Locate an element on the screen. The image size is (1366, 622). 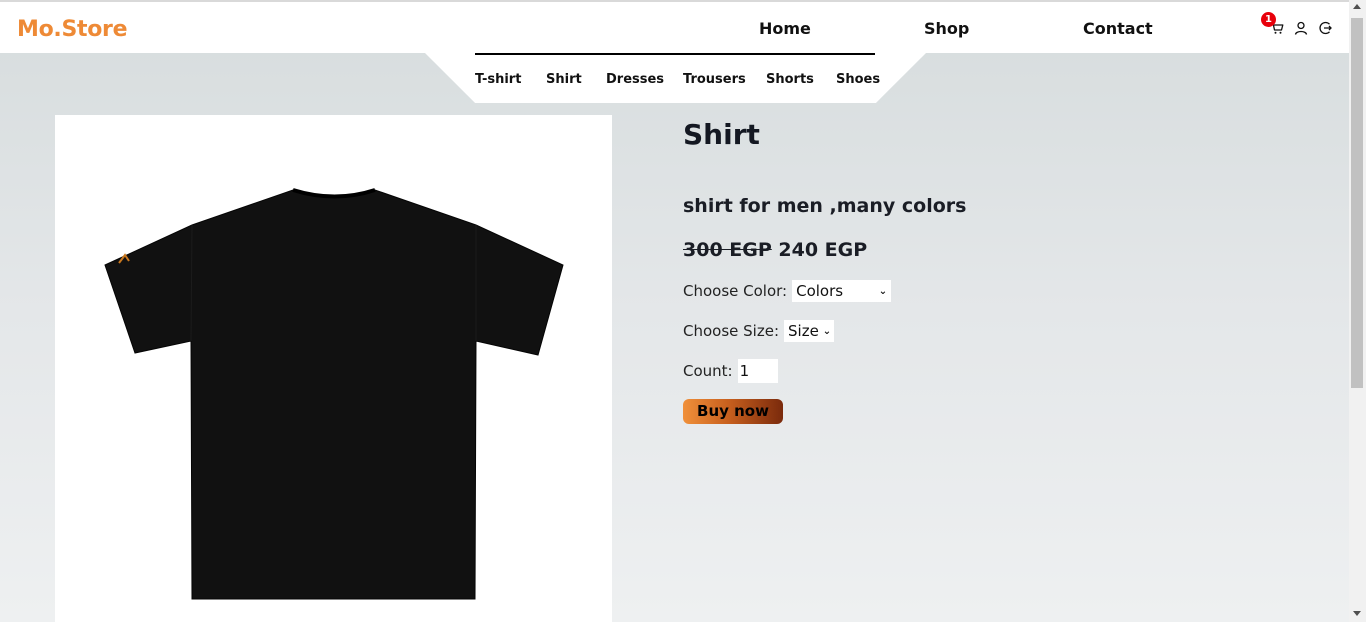
color-select: Colors ⌄ is located at coordinates (842, 291).